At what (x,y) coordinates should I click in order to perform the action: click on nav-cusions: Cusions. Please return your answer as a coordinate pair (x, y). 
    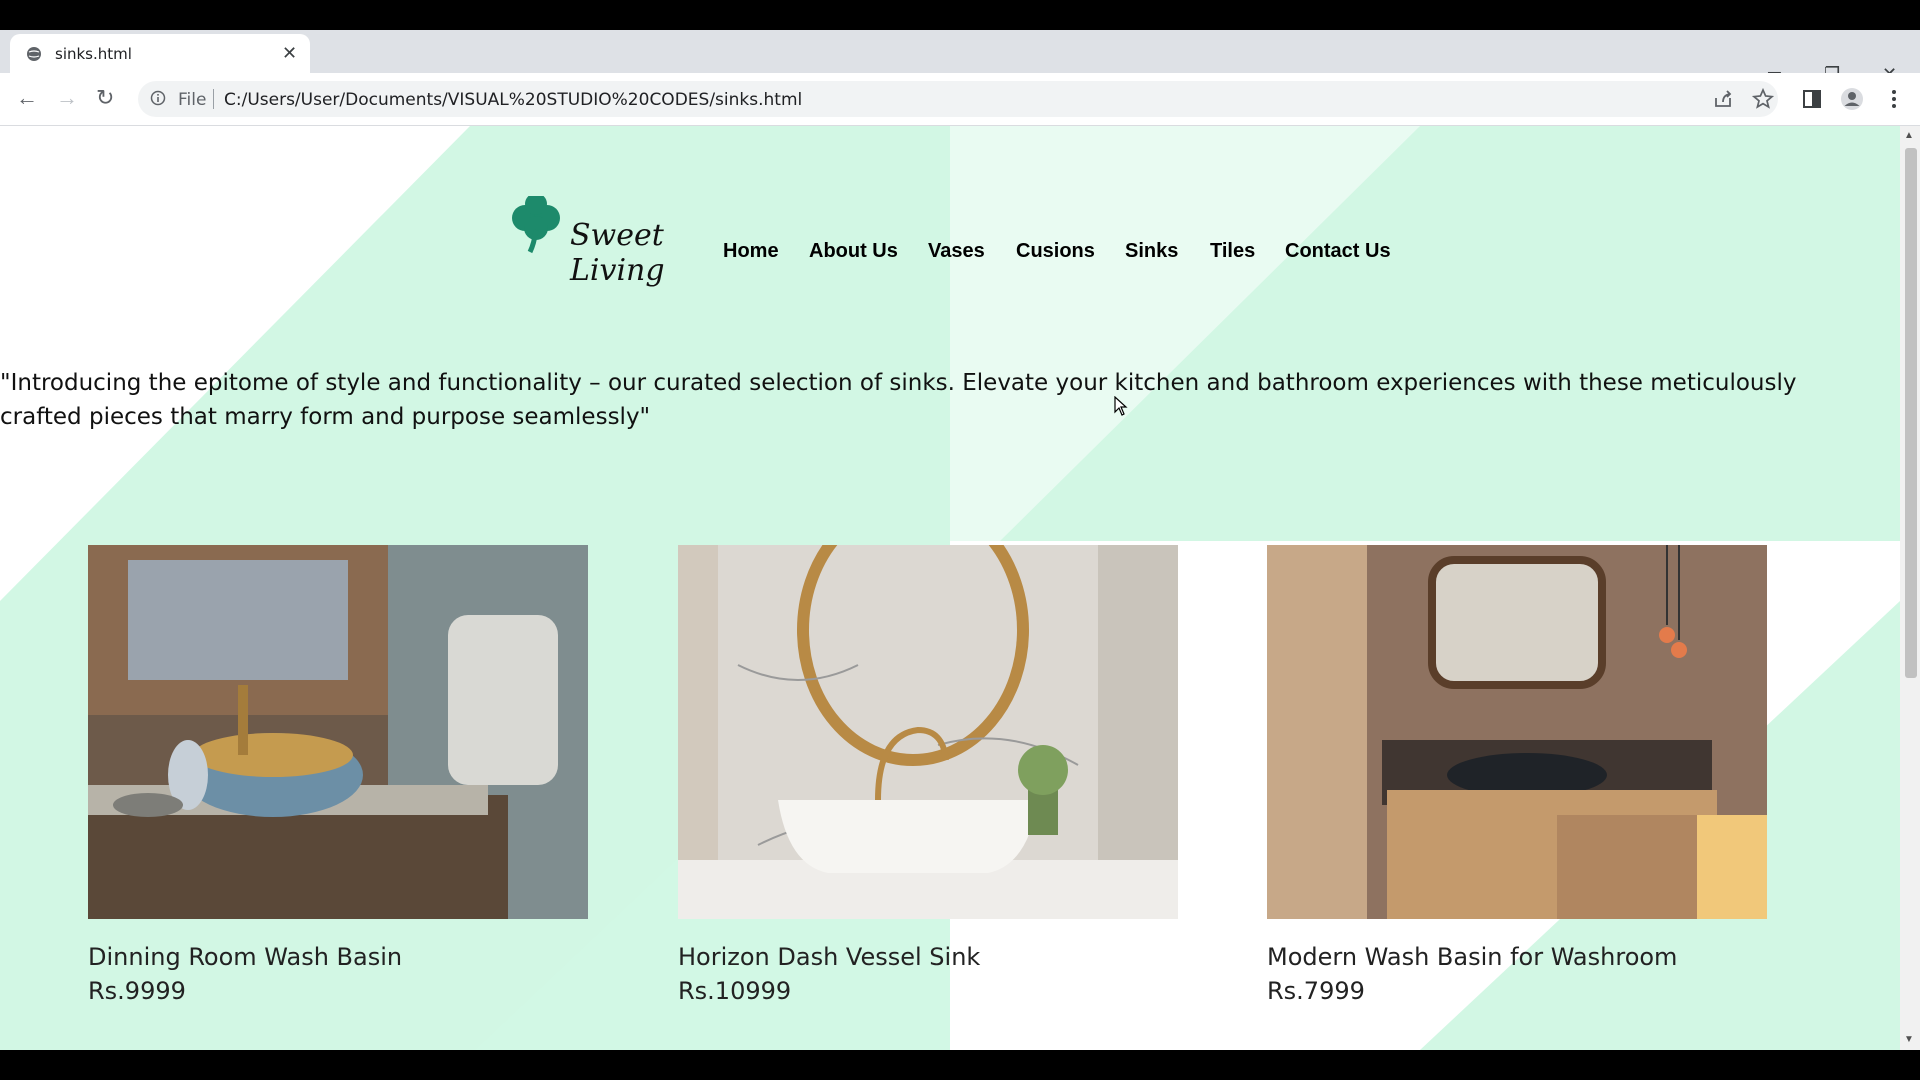
    Looking at the image, I should click on (1055, 251).